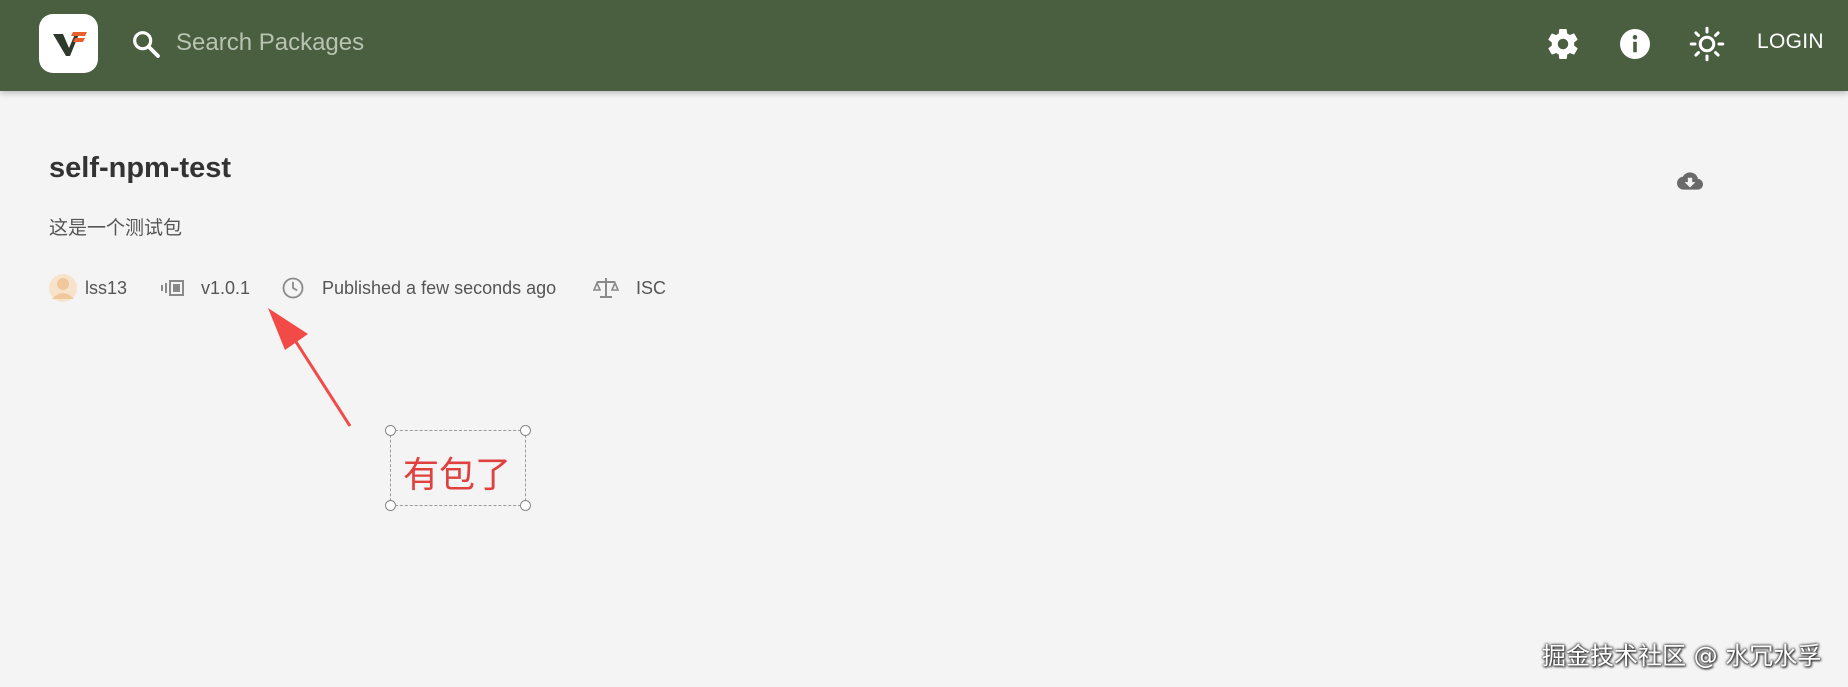  What do you see at coordinates (606, 288) in the screenshot?
I see `scale-icon` at bounding box center [606, 288].